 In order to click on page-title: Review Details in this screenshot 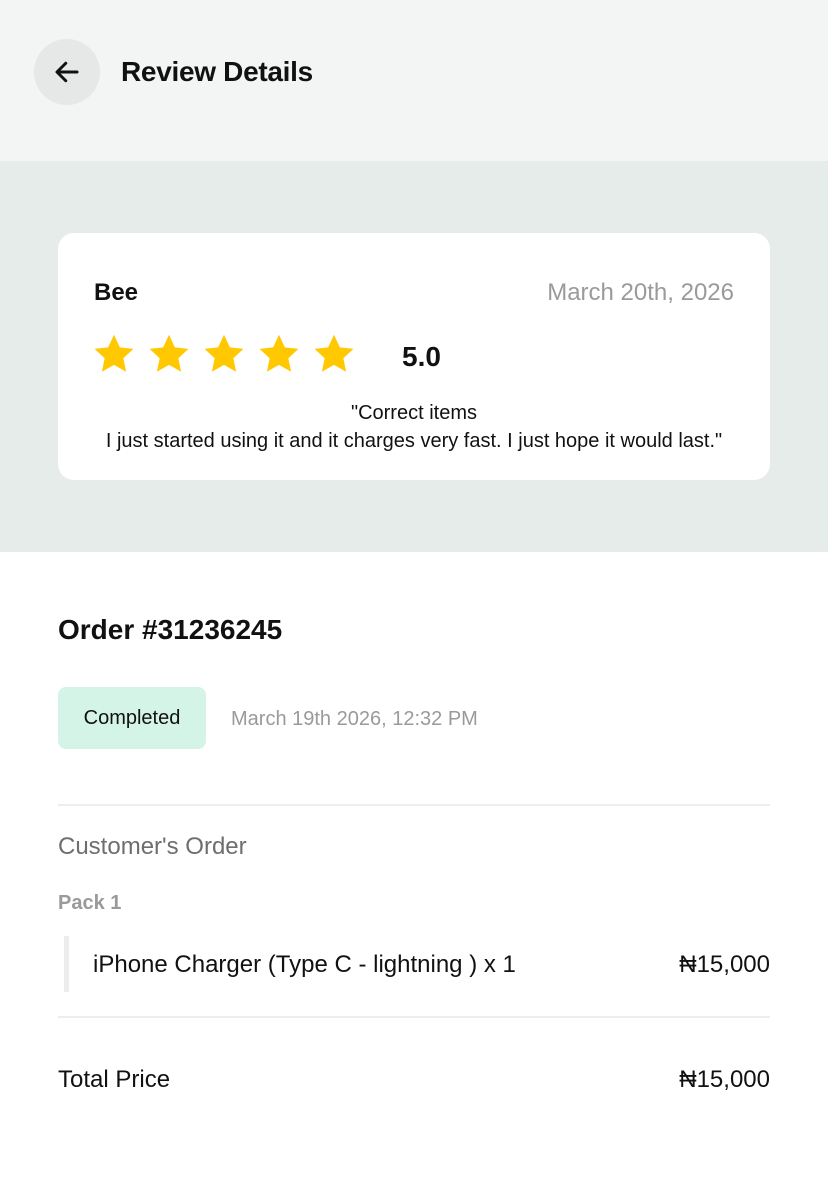, I will do `click(217, 71)`.